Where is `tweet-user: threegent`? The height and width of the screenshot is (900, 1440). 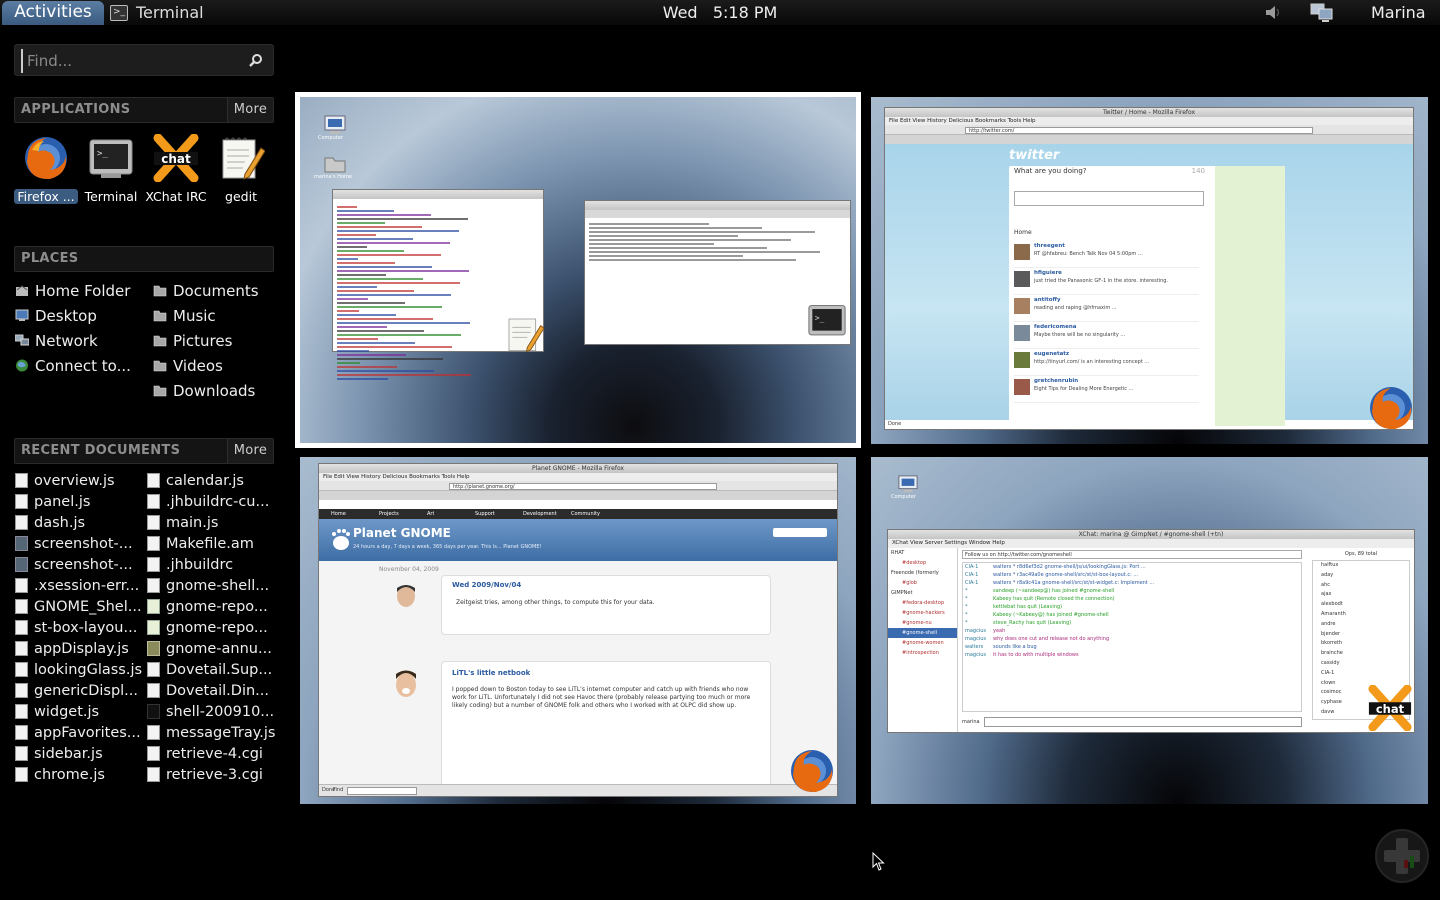 tweet-user: threegent is located at coordinates (1049, 246).